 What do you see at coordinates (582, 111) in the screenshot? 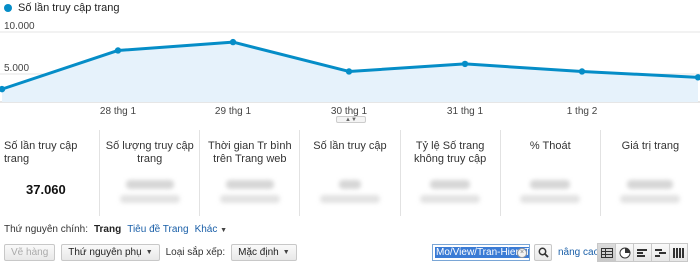
I see `x-tick-label: 1 thg 2` at bounding box center [582, 111].